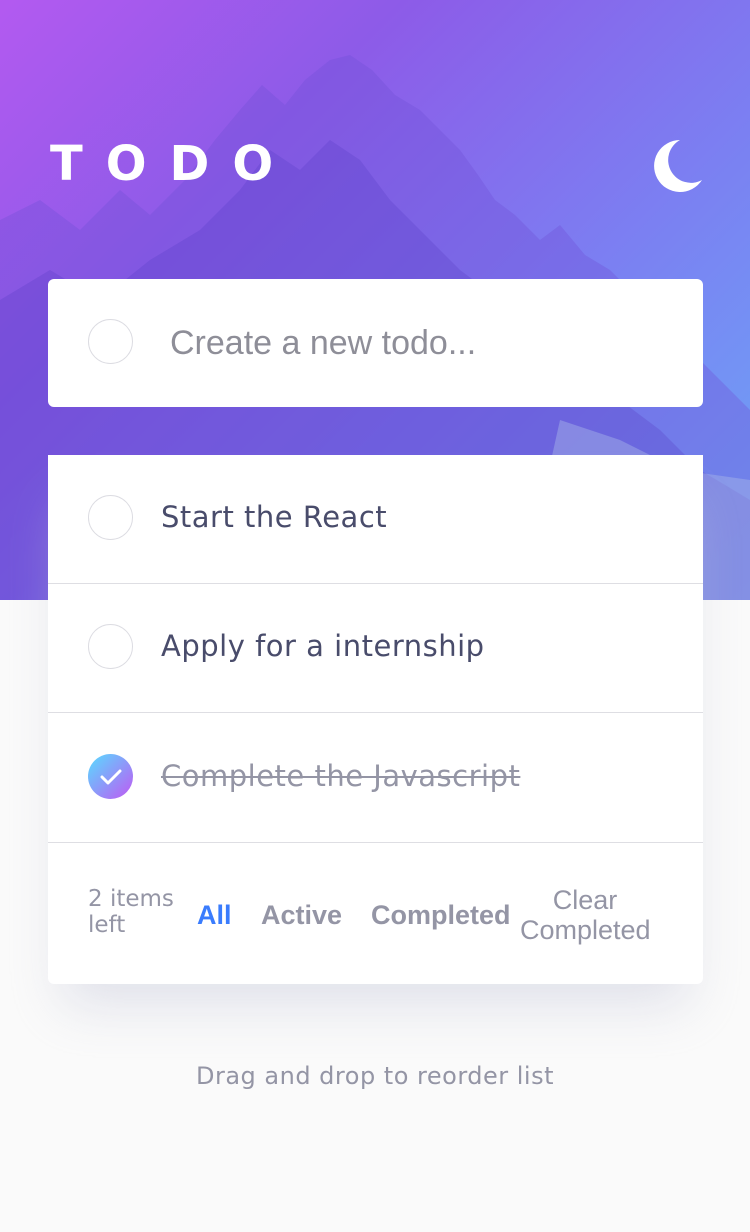 This screenshot has width=750, height=1232. I want to click on app-header: TODO, so click(376, 166).